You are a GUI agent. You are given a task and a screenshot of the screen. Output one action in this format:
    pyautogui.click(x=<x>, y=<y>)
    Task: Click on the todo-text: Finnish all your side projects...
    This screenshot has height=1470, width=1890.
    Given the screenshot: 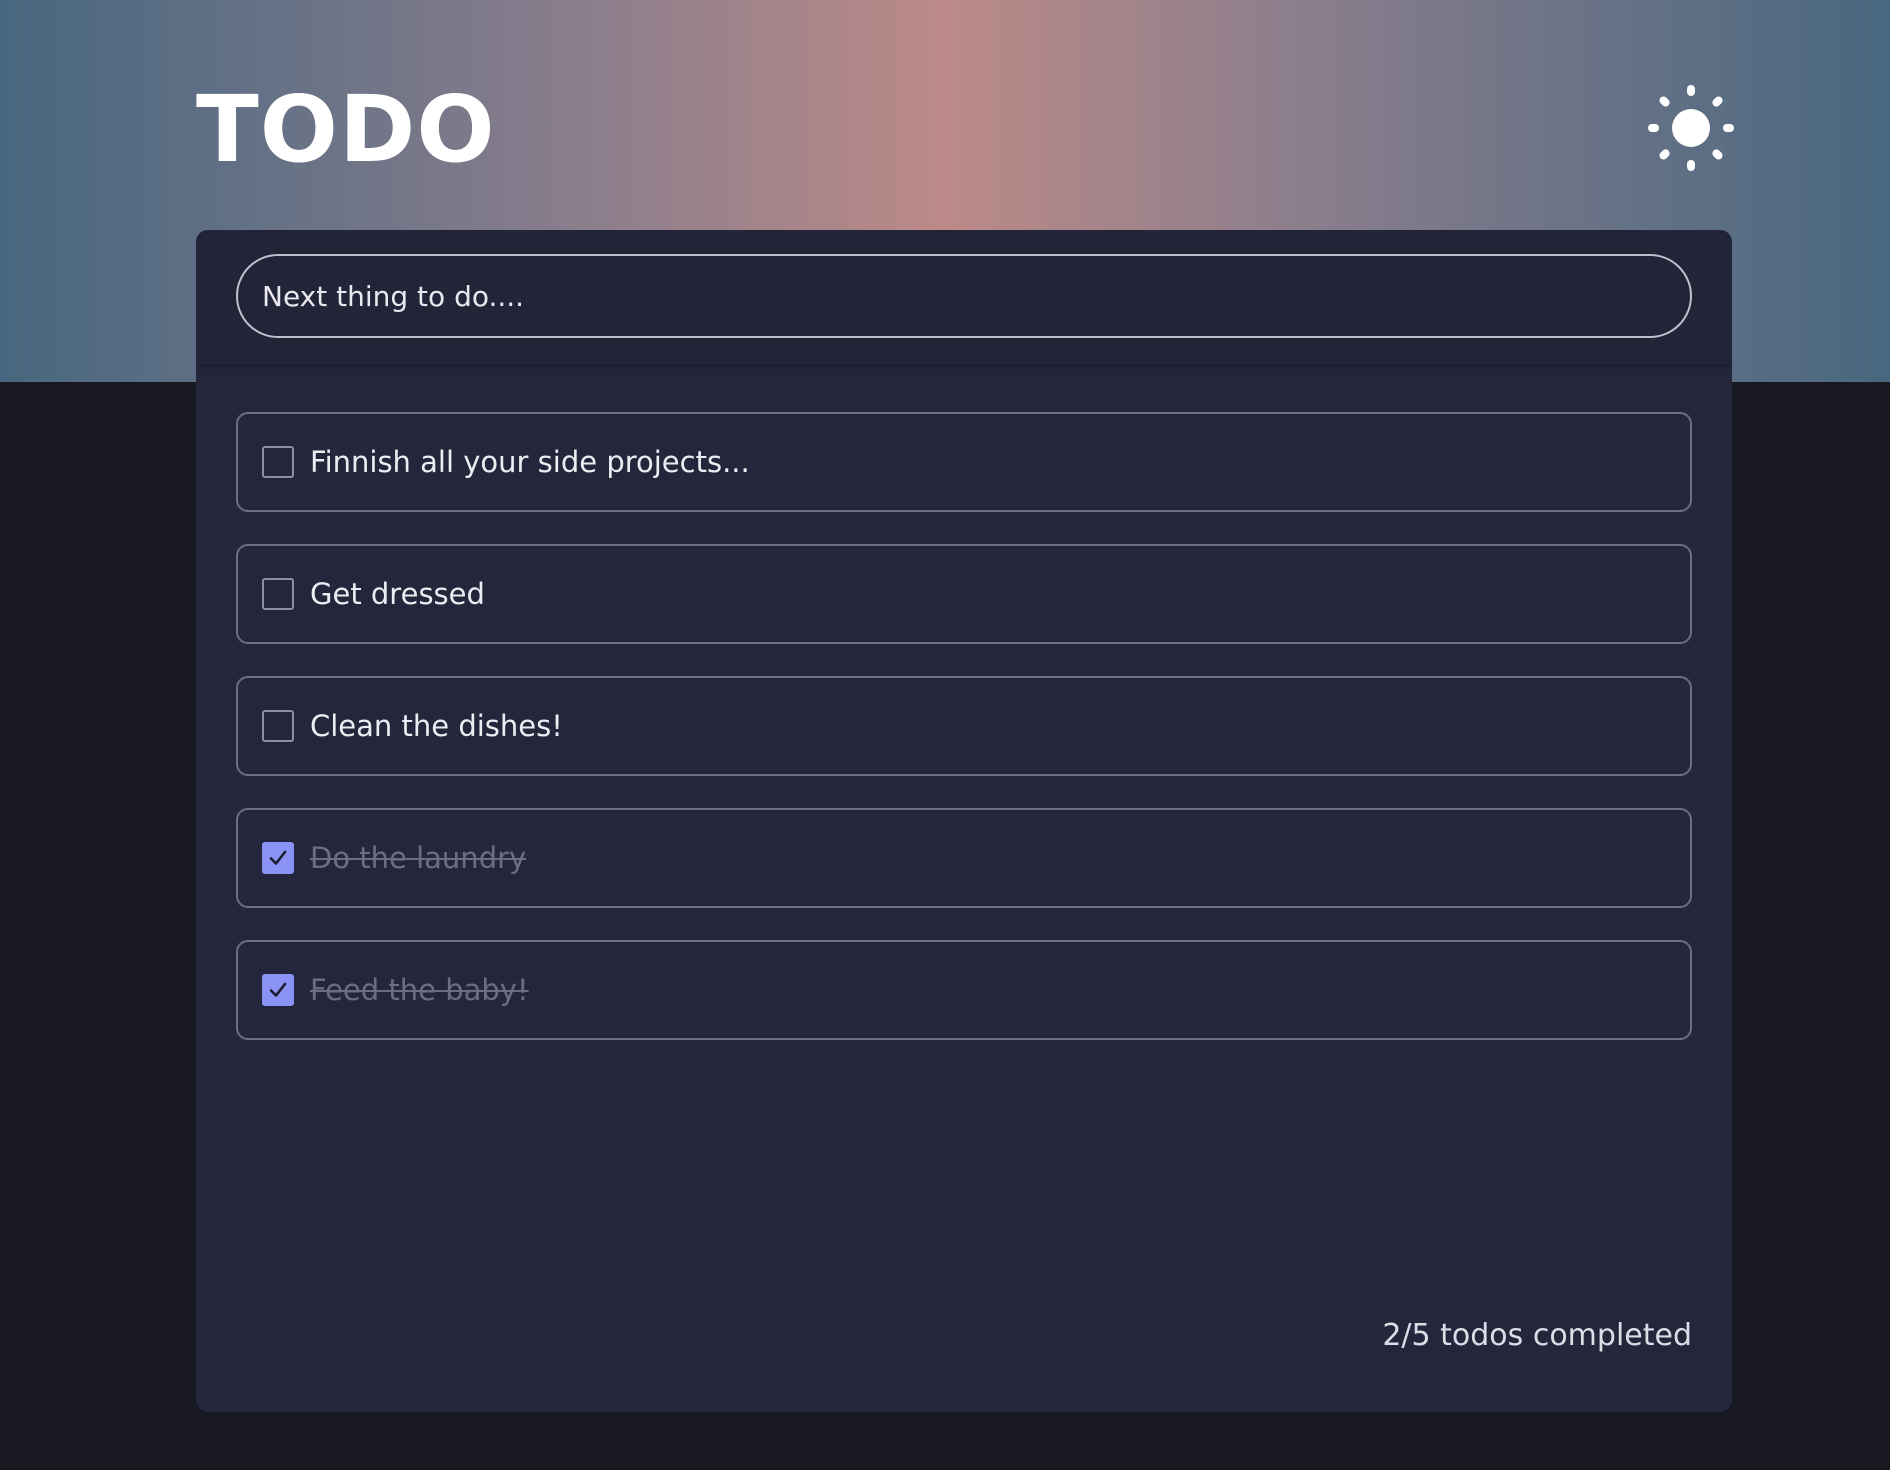 What is the action you would take?
    pyautogui.click(x=530, y=462)
    